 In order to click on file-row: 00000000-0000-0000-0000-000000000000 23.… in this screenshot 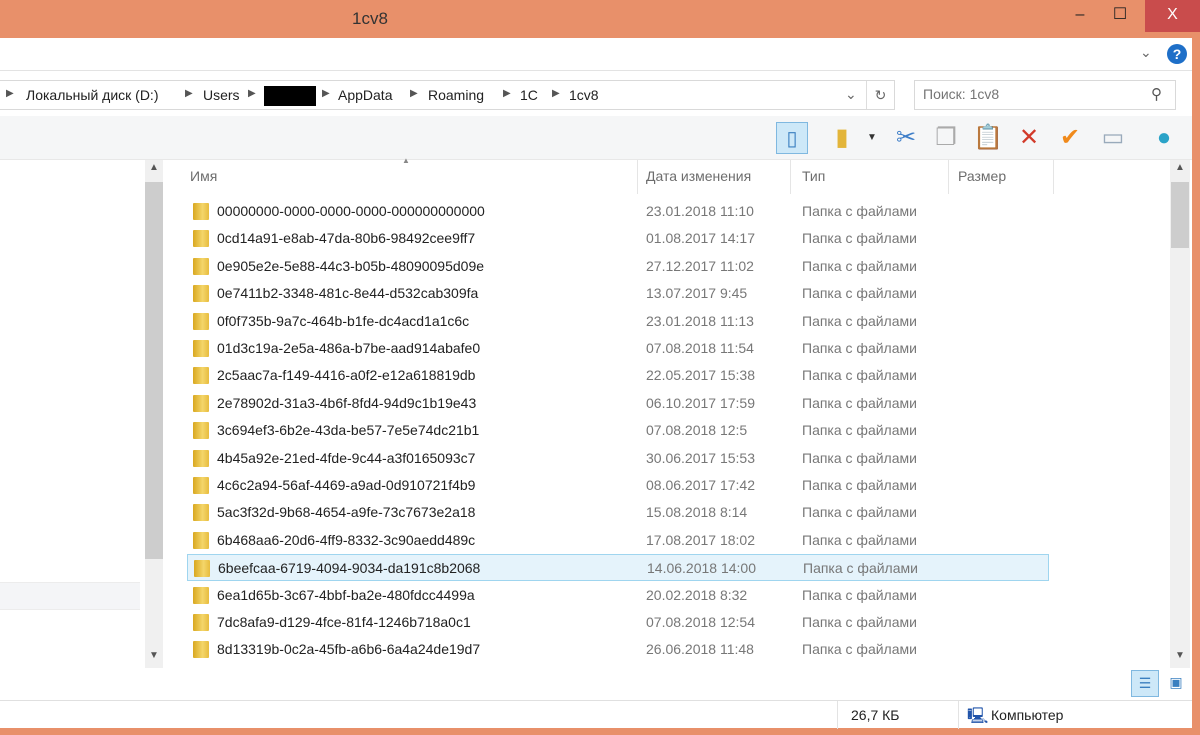, I will do `click(618, 211)`.